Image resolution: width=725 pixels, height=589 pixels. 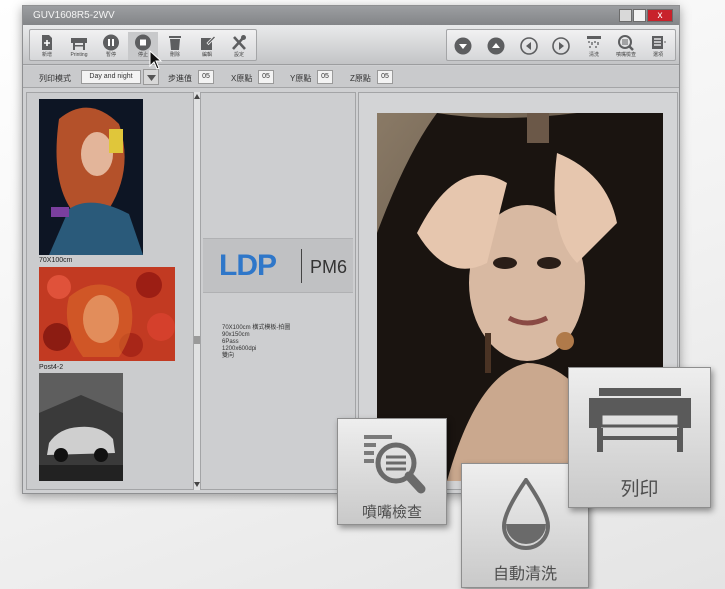 I want to click on x-origin-label: X原點, so click(x=242, y=78).